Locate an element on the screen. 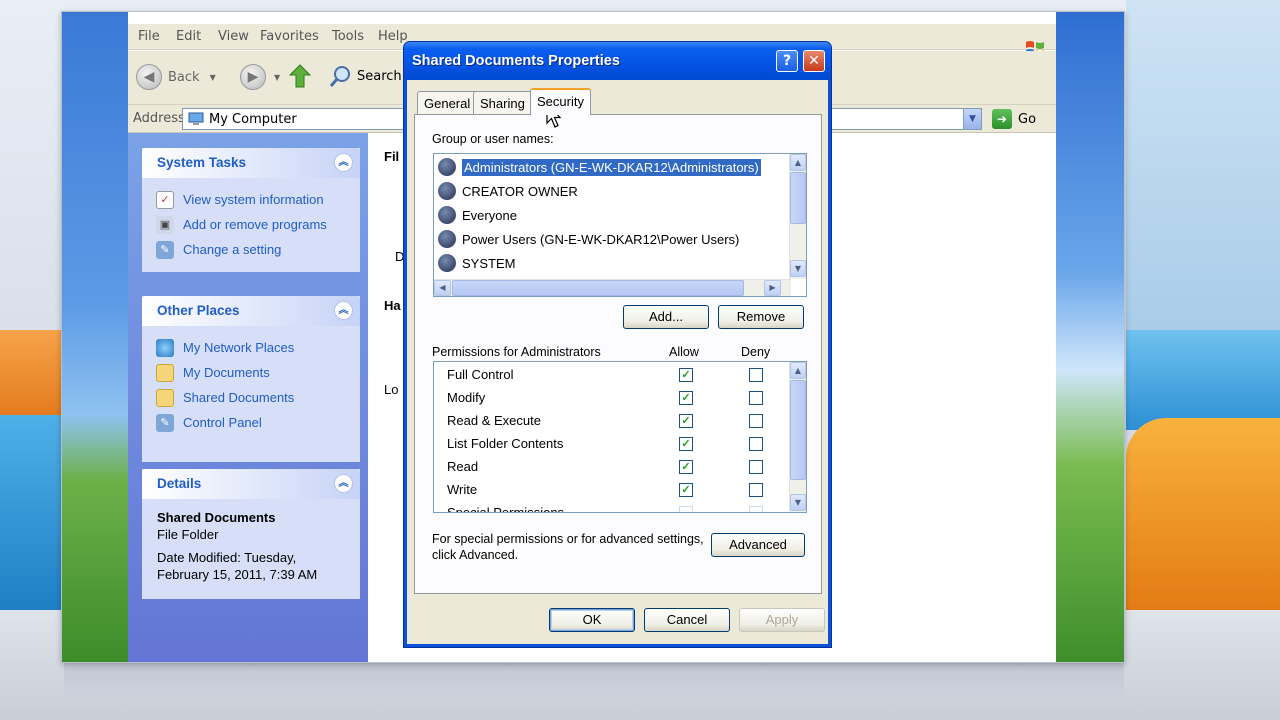 Image resolution: width=1280 pixels, height=720 pixels. back-label: Back is located at coordinates (184, 77).